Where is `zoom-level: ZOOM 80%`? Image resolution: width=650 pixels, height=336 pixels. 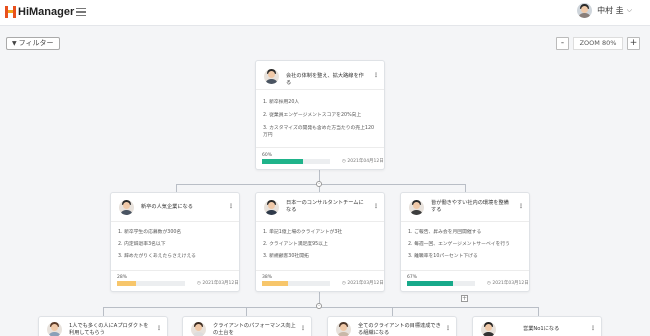 zoom-level: ZOOM 80% is located at coordinates (598, 43).